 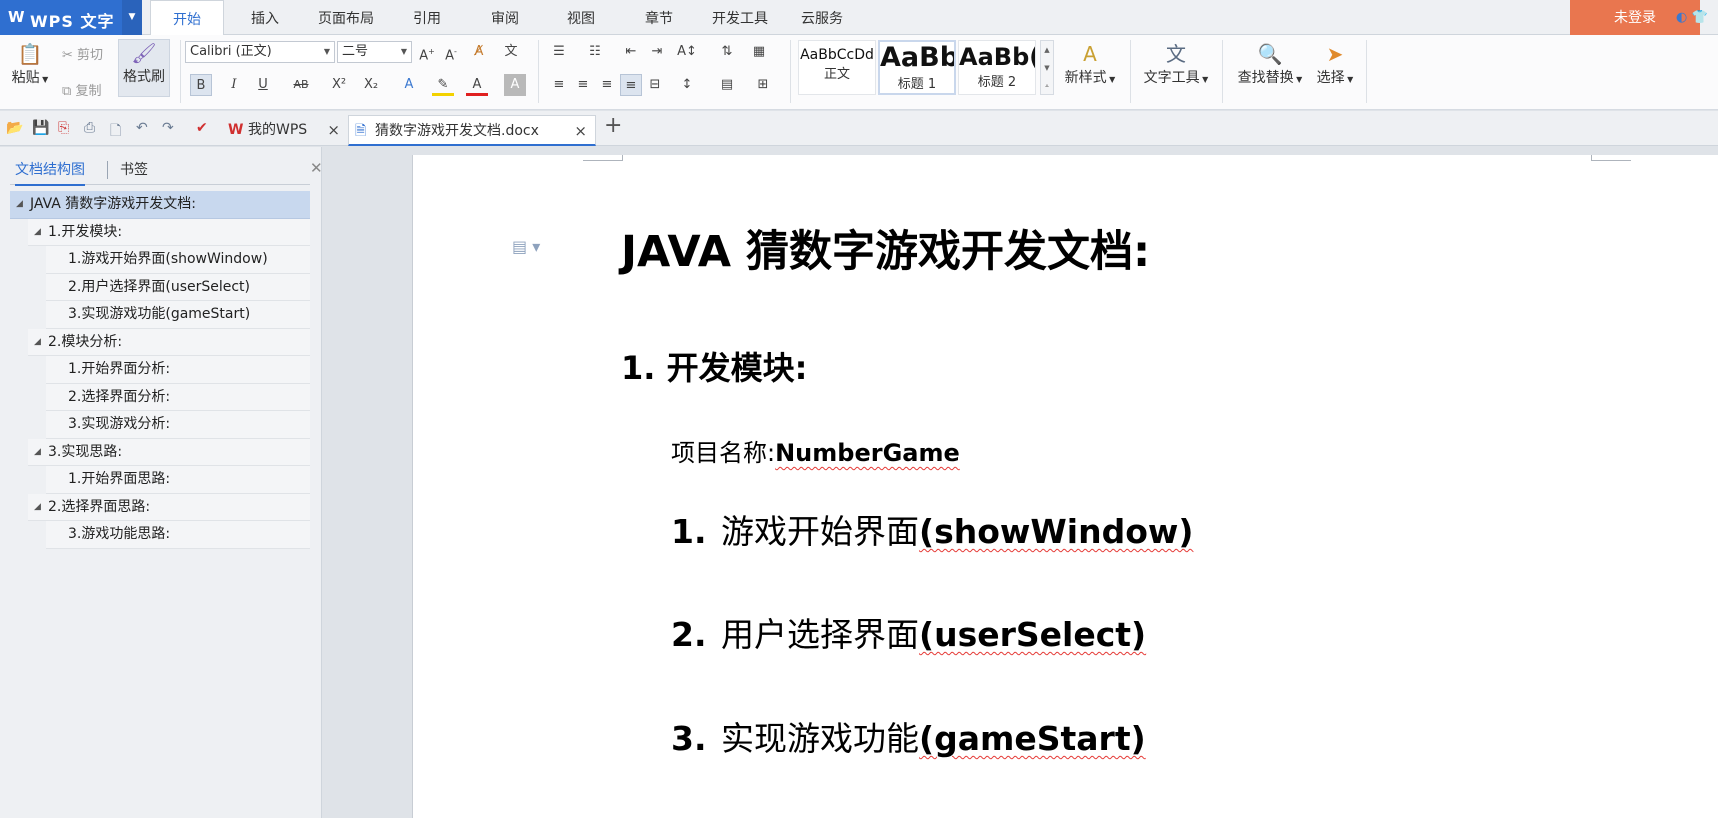 I want to click on cut-button: ✂ 剪切, so click(x=82, y=53).